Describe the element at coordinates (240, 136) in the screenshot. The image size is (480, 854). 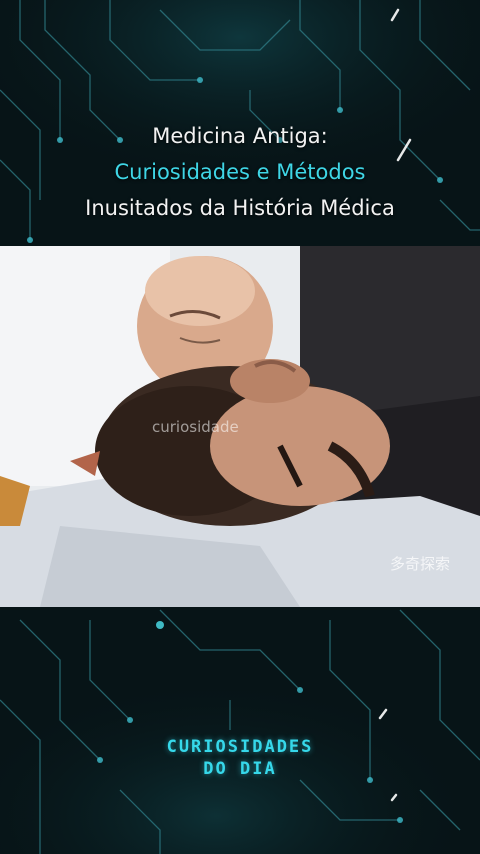
I see `title-line-1: Medicina Antiga:` at that location.